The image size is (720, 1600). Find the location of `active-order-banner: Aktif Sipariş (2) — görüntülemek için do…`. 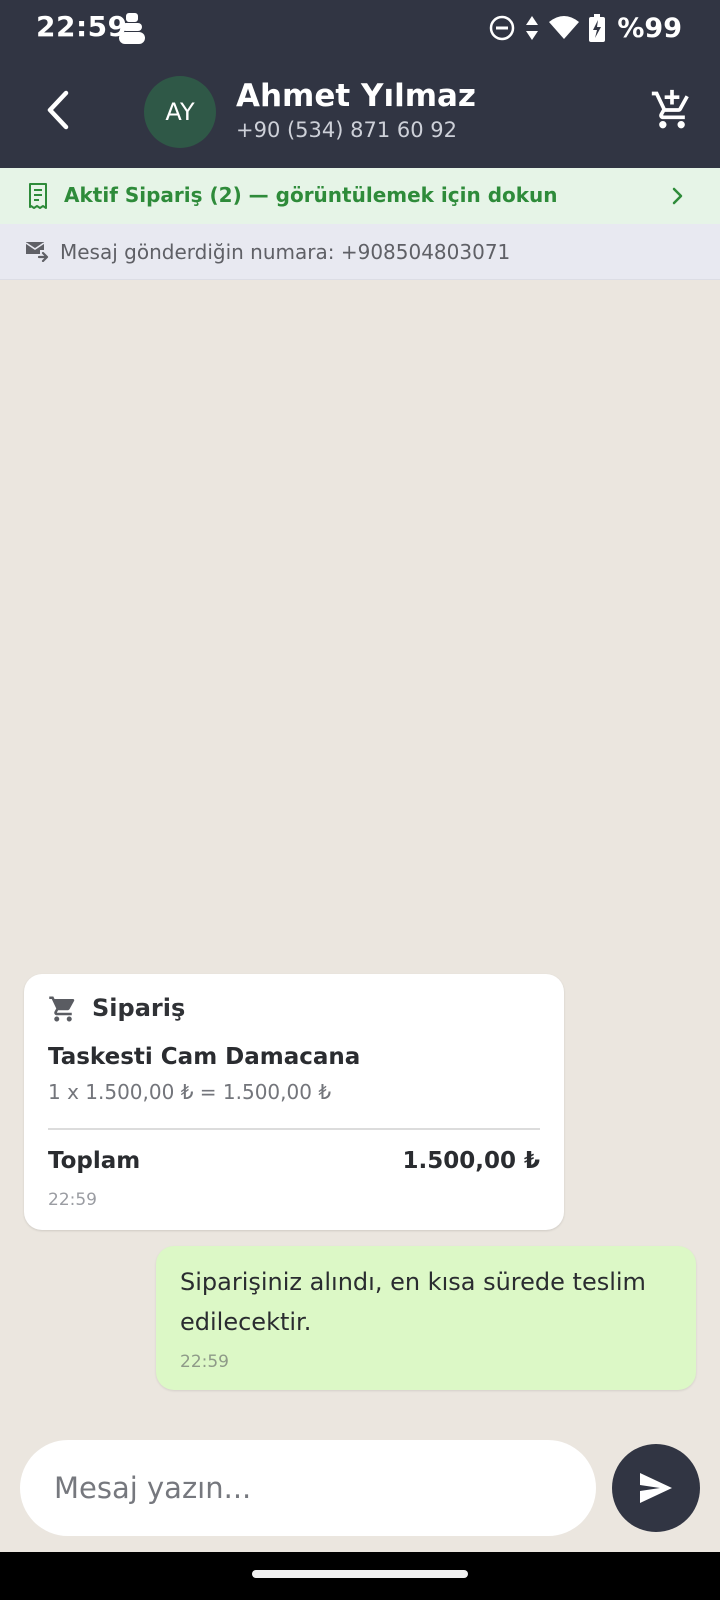

active-order-banner: Aktif Sipariş (2) — görüntülemek için do… is located at coordinates (360, 196).